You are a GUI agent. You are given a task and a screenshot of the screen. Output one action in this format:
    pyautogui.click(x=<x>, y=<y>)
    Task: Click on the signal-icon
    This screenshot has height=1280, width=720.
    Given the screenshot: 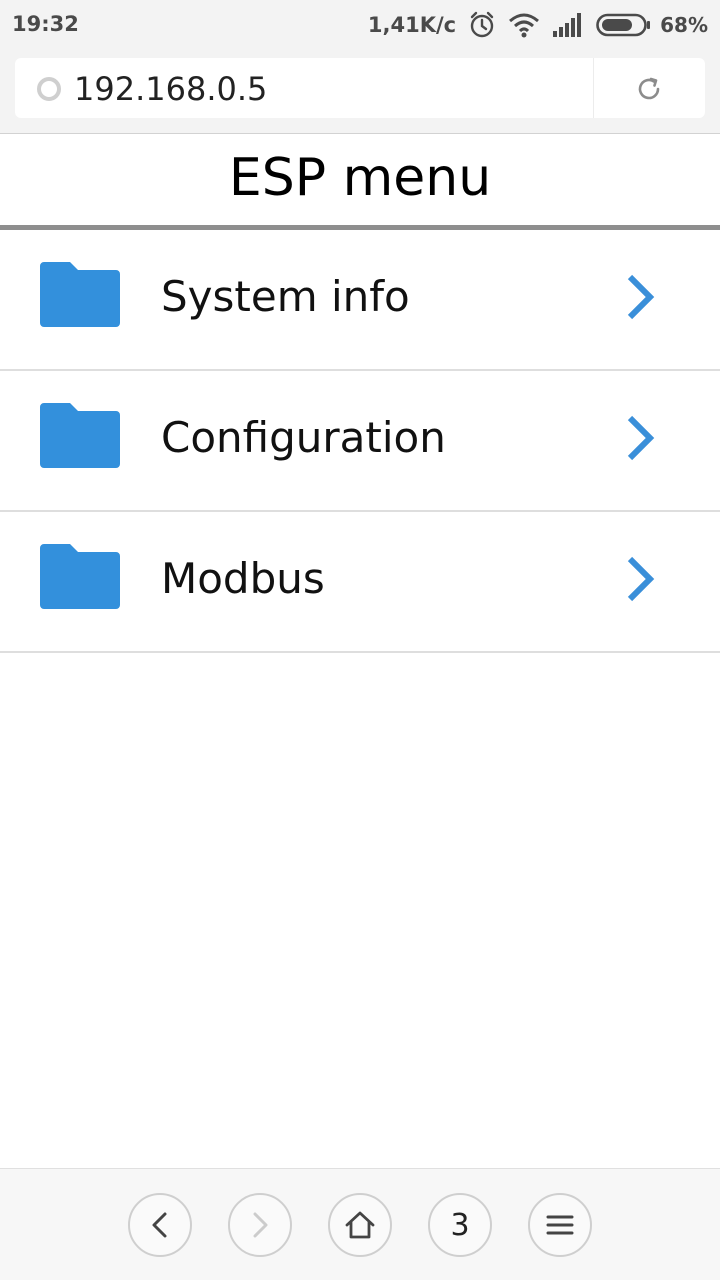 What is the action you would take?
    pyautogui.click(x=567, y=25)
    